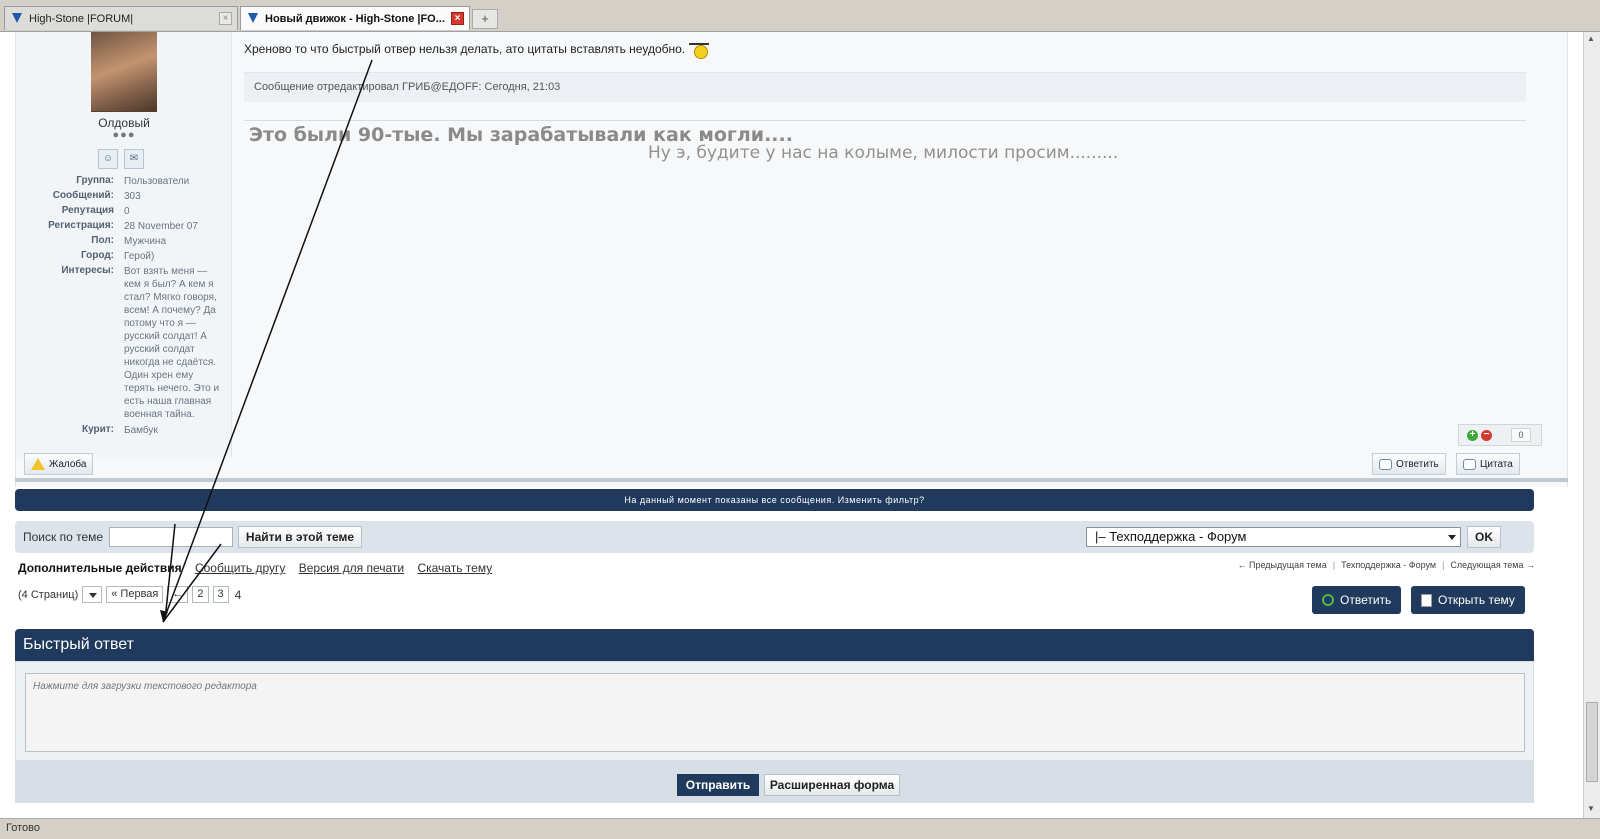 The width and height of the screenshot is (1600, 839). I want to click on status-bar: Готово, so click(800, 828).